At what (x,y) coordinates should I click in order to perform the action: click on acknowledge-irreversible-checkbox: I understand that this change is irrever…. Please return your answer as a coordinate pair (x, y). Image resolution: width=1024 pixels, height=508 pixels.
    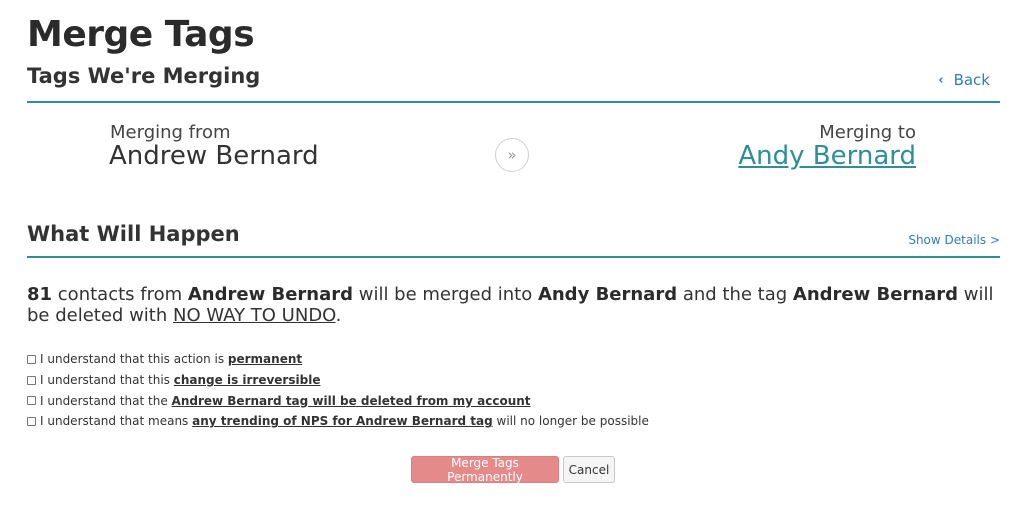
    Looking at the image, I should click on (338, 380).